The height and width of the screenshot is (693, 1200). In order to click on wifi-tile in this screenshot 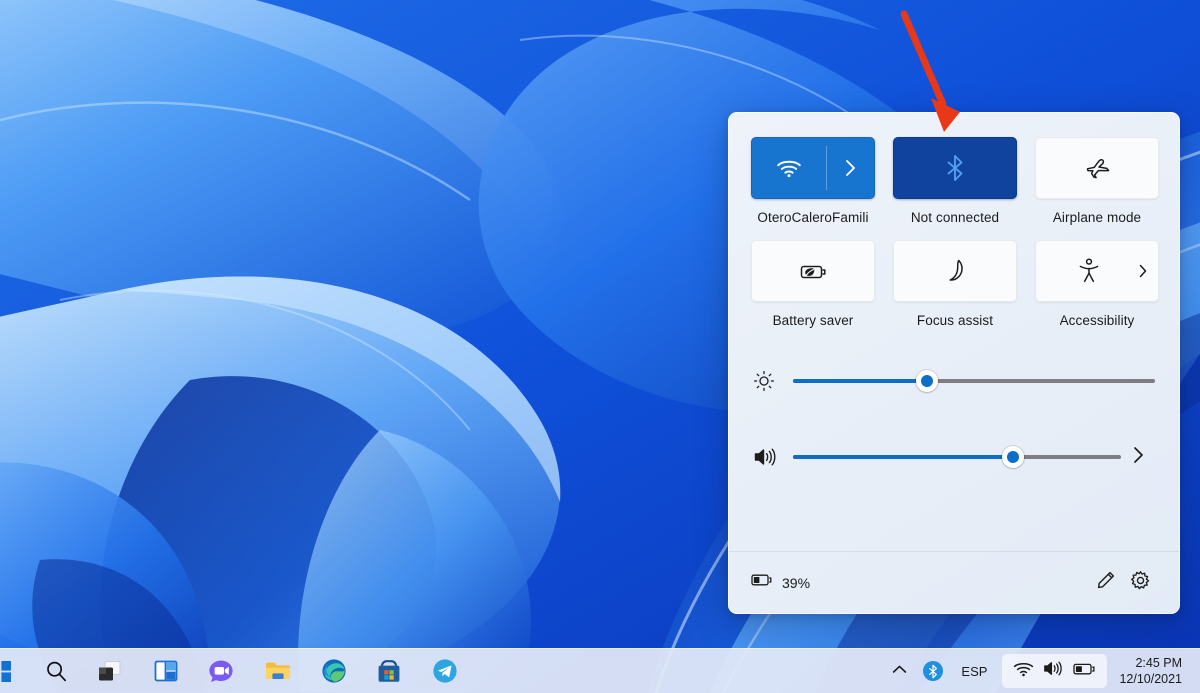, I will do `click(813, 168)`.